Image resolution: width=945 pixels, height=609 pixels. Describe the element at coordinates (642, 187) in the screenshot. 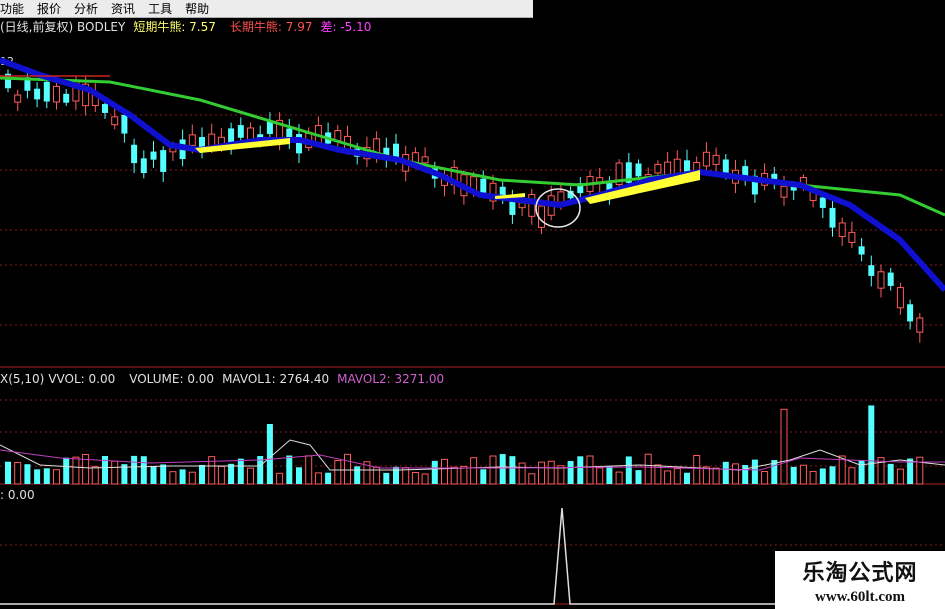

I see `overlap-band` at that location.